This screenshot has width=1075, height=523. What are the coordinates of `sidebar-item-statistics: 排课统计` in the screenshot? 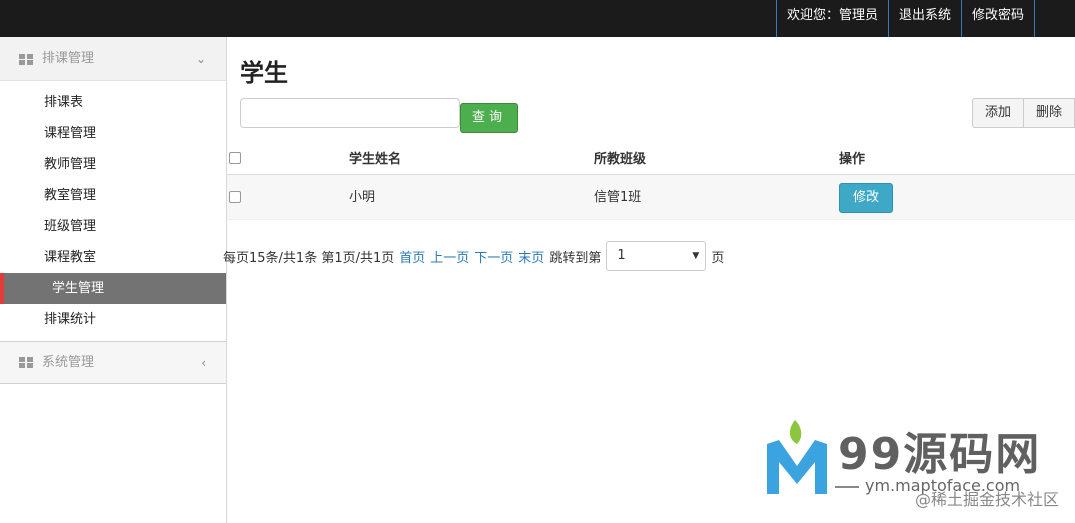 It's located at (113, 319).